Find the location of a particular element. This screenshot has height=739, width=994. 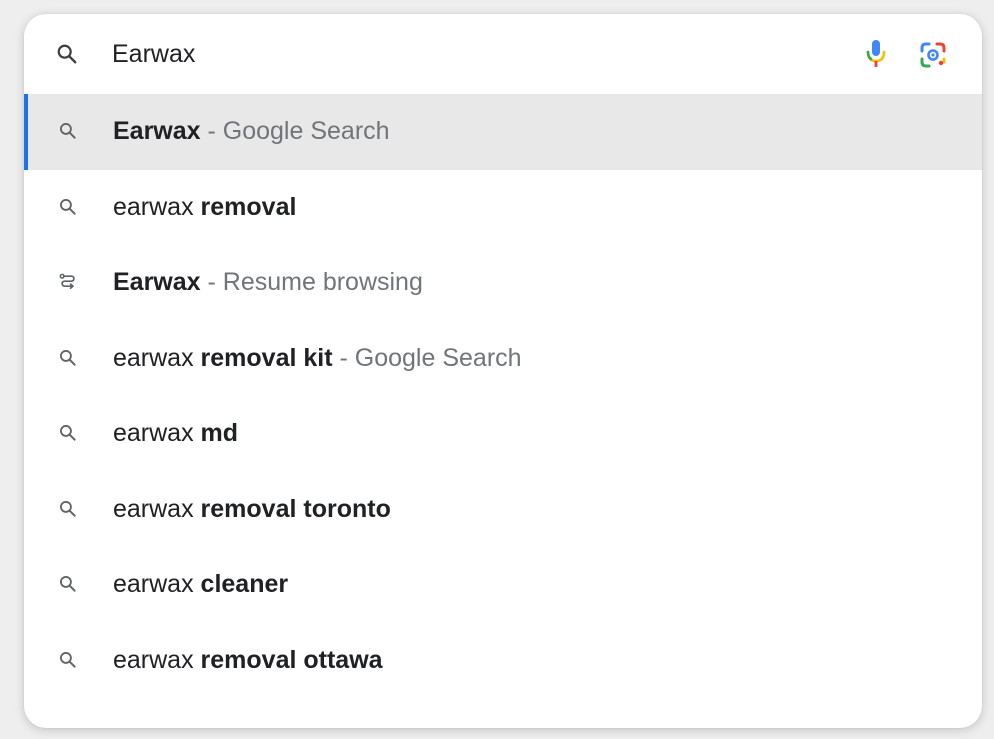

suggestion-row: Earwax - Google Search is located at coordinates (503, 132).